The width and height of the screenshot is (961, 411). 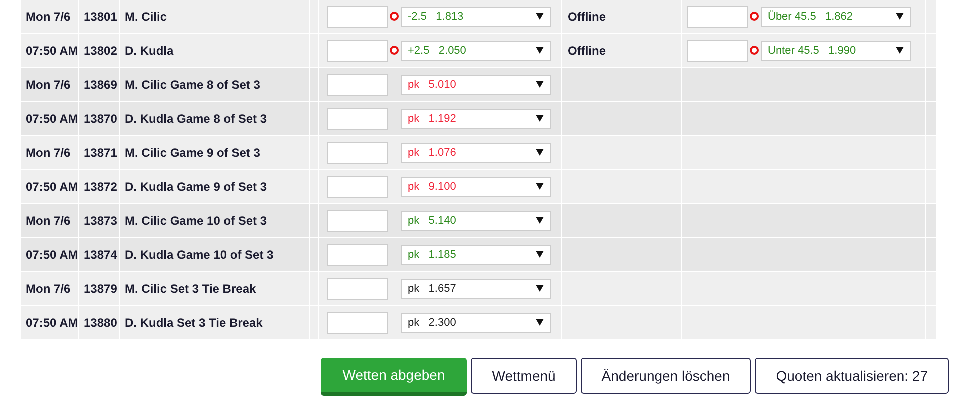 What do you see at coordinates (215, 51) in the screenshot?
I see `name-cell: D. Kudla` at bounding box center [215, 51].